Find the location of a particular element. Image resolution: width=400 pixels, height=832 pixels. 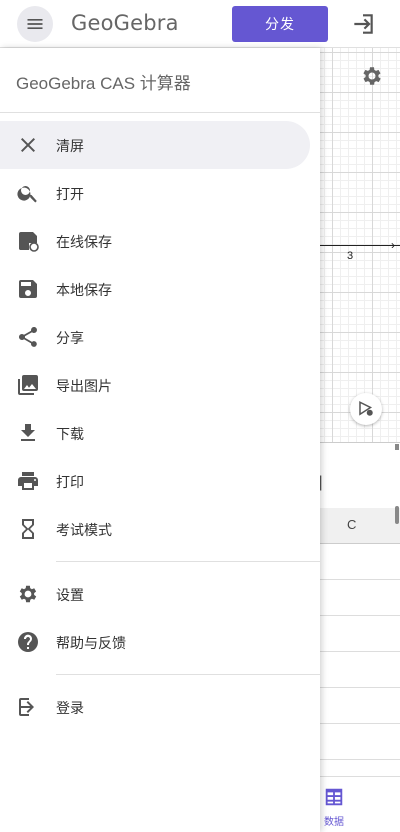

download-icon is located at coordinates (28, 432).